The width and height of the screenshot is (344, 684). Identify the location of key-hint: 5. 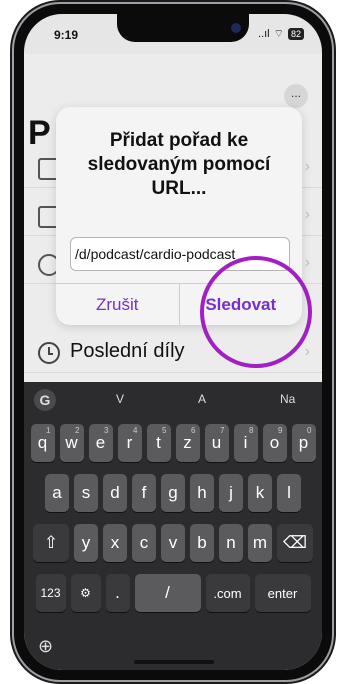
(164, 430).